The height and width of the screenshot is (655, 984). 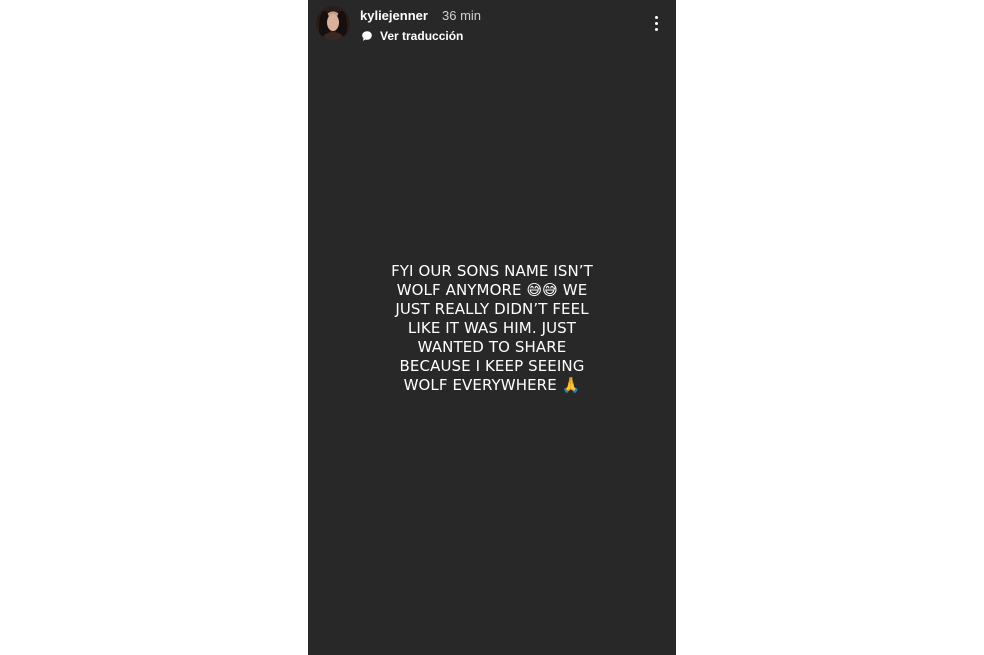 What do you see at coordinates (492, 290) in the screenshot?
I see `story-message-line: WOLF ANYMORE 😅😅 WE` at bounding box center [492, 290].